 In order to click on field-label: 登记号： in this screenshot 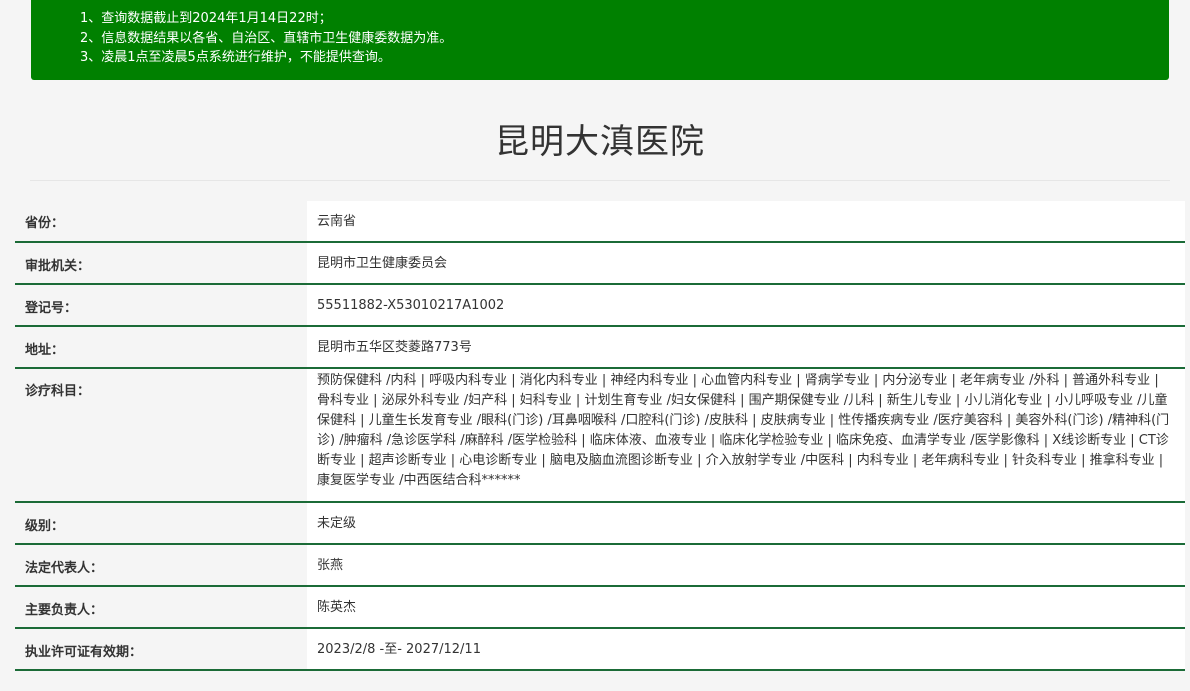, I will do `click(51, 308)`.